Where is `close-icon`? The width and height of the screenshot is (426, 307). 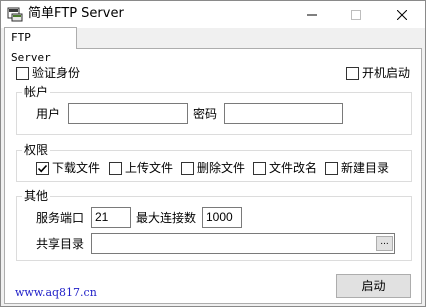
close-icon is located at coordinates (402, 14).